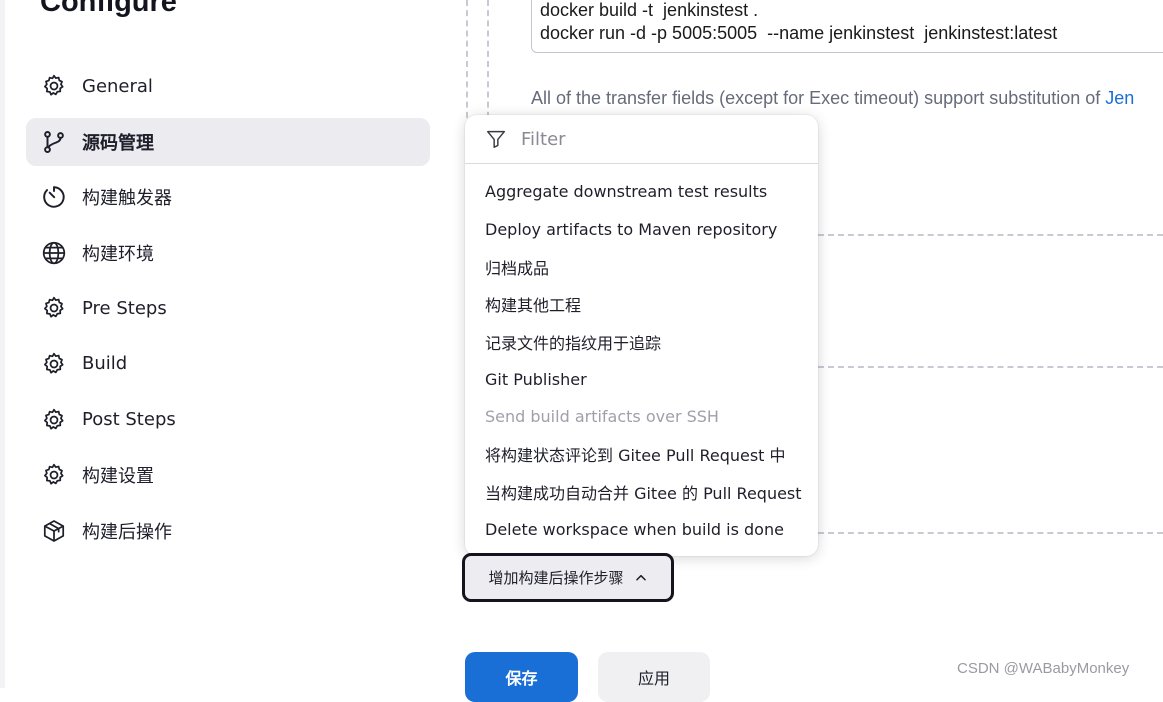  Describe the element at coordinates (649, 10) in the screenshot. I see `exec-command-line: docker build -t jenkinstest .` at that location.